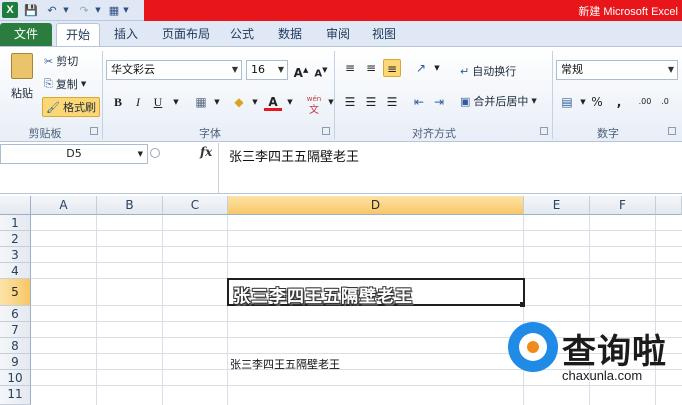 This screenshot has width=682, height=405. What do you see at coordinates (242, 34) in the screenshot?
I see `tab-formulas: 公式` at bounding box center [242, 34].